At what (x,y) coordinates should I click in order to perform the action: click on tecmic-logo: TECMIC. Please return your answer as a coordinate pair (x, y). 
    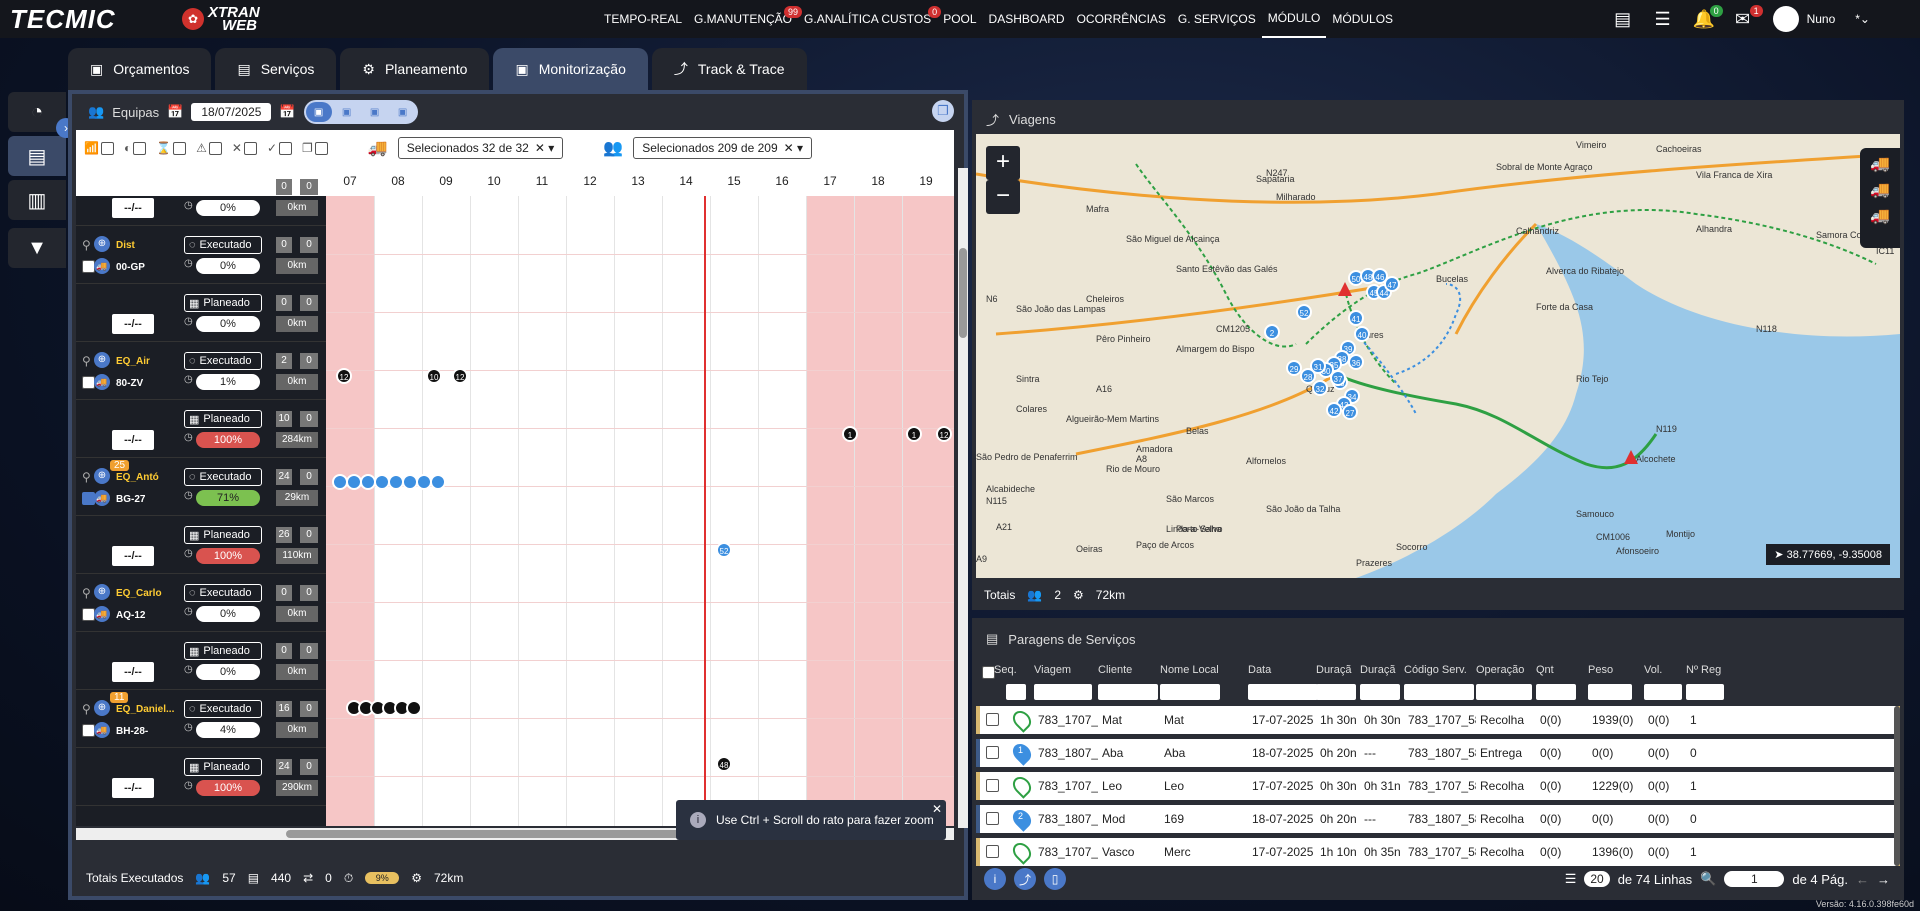
    Looking at the image, I should click on (85, 19).